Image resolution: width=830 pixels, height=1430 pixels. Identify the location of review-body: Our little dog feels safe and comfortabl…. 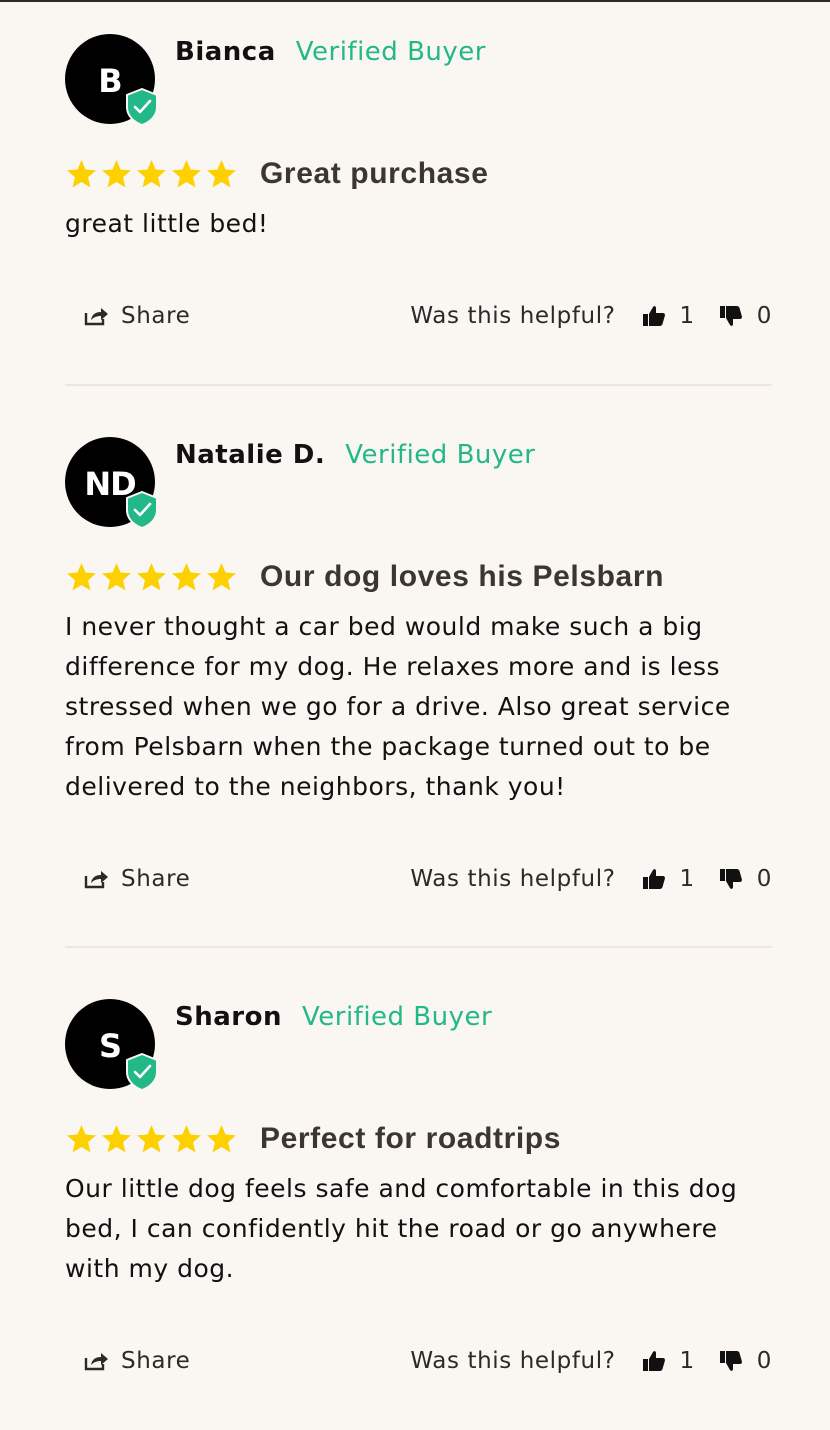
(401, 1228).